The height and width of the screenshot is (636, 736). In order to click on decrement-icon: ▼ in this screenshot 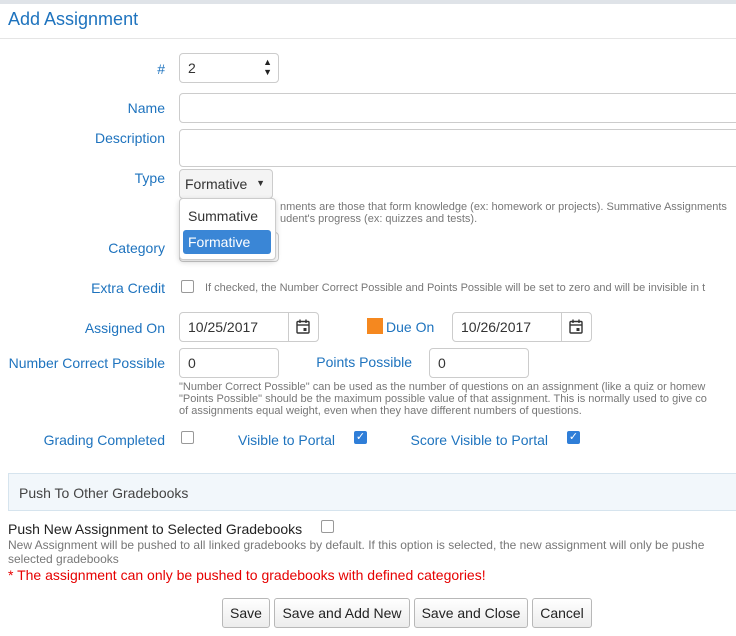, I will do `click(267, 72)`.